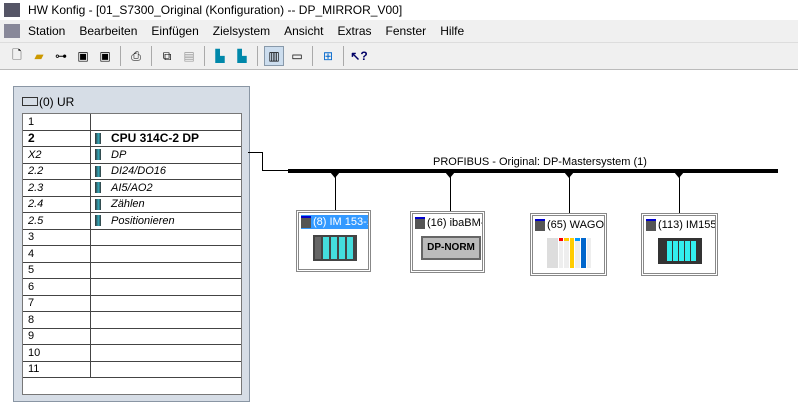 This screenshot has height=408, width=798. What do you see at coordinates (533, 171) in the screenshot?
I see `profibus-line` at bounding box center [533, 171].